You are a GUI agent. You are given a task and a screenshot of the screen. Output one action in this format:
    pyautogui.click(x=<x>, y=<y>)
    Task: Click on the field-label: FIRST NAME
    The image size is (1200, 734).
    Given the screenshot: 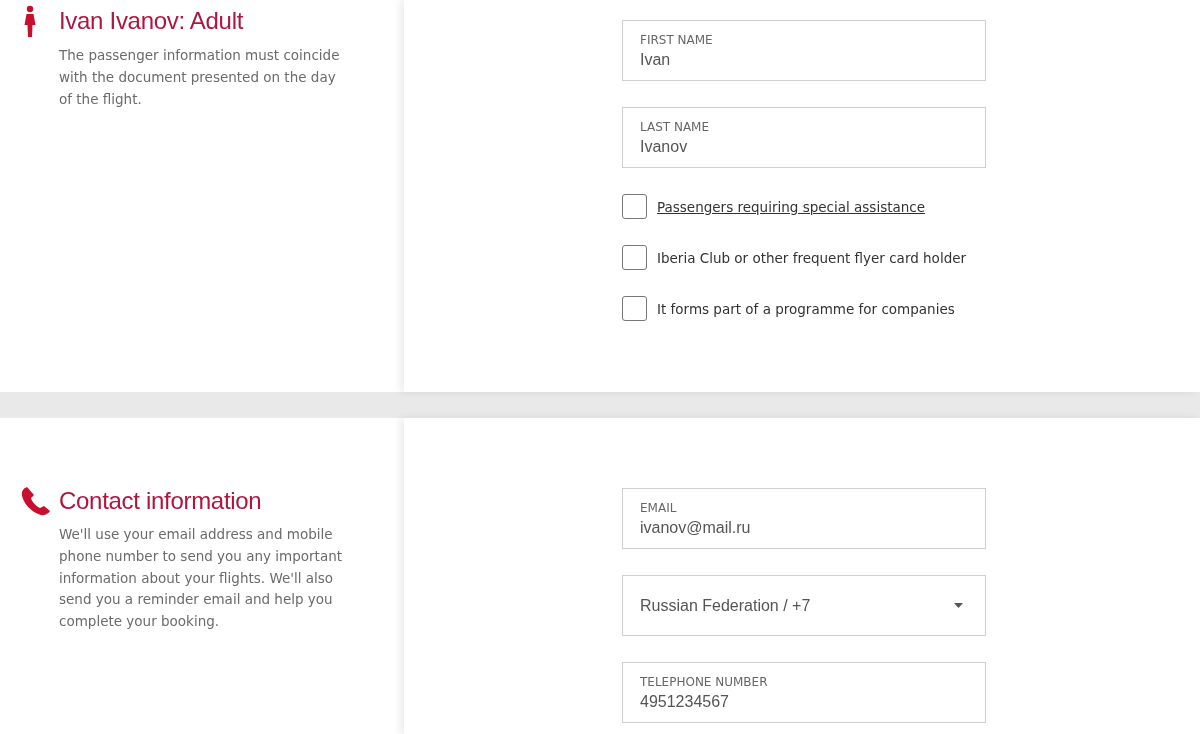 What is the action you would take?
    pyautogui.click(x=677, y=40)
    